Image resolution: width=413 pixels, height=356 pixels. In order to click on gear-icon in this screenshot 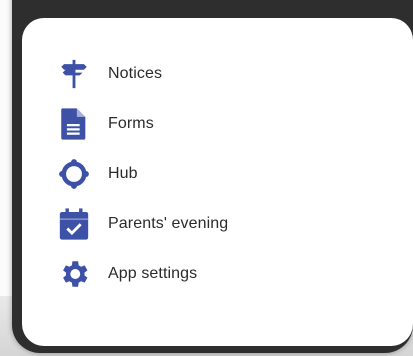, I will do `click(74, 274)`.